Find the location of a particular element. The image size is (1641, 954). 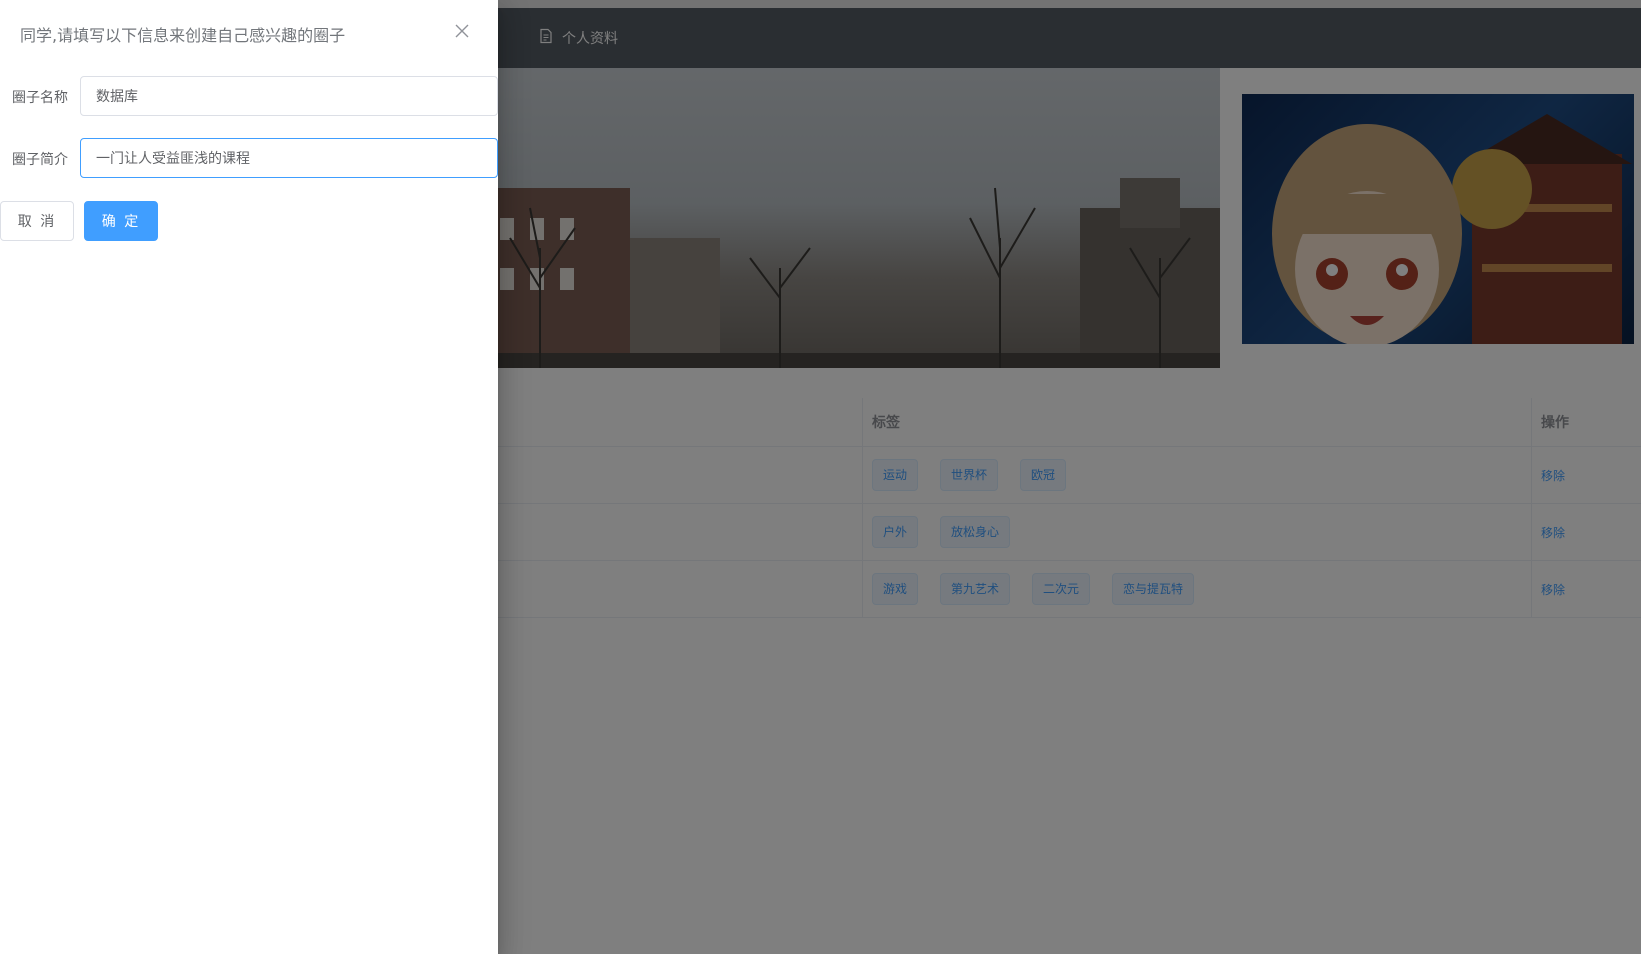

cancel-button: 取 消 is located at coordinates (37, 221).